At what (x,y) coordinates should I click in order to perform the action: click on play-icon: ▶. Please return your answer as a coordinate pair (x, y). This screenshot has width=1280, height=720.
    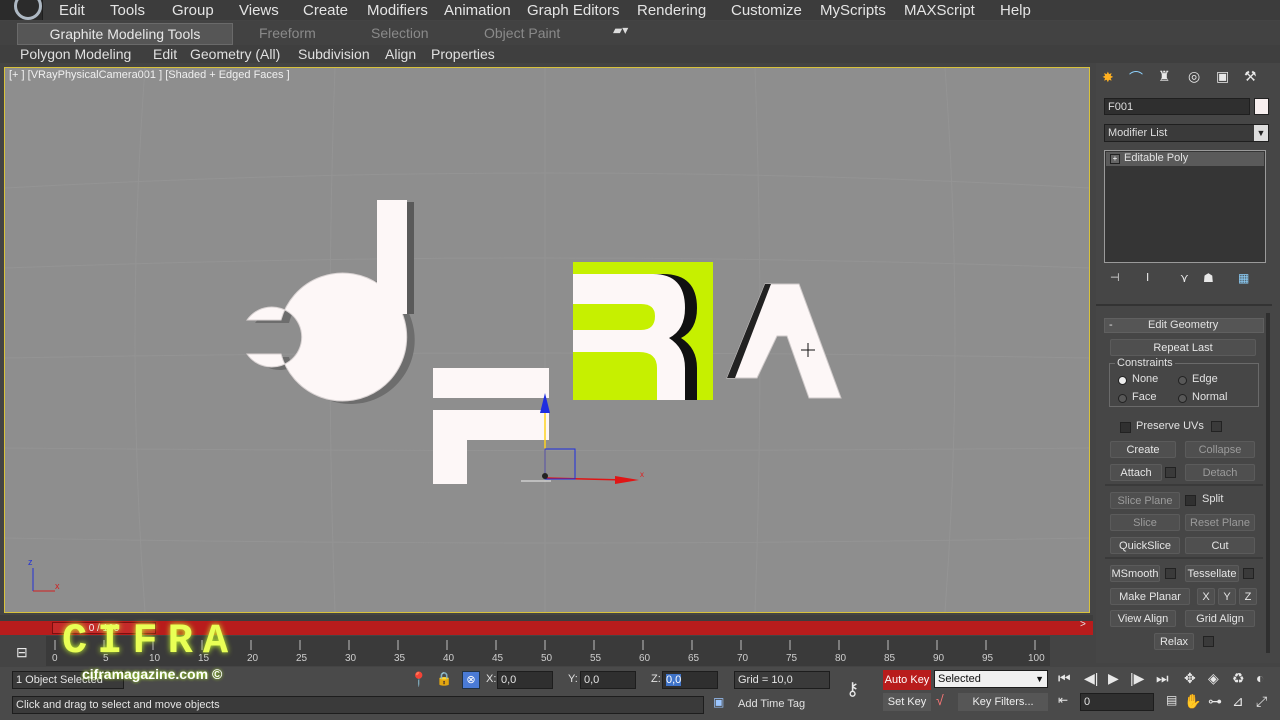
    Looking at the image, I should click on (1113, 678).